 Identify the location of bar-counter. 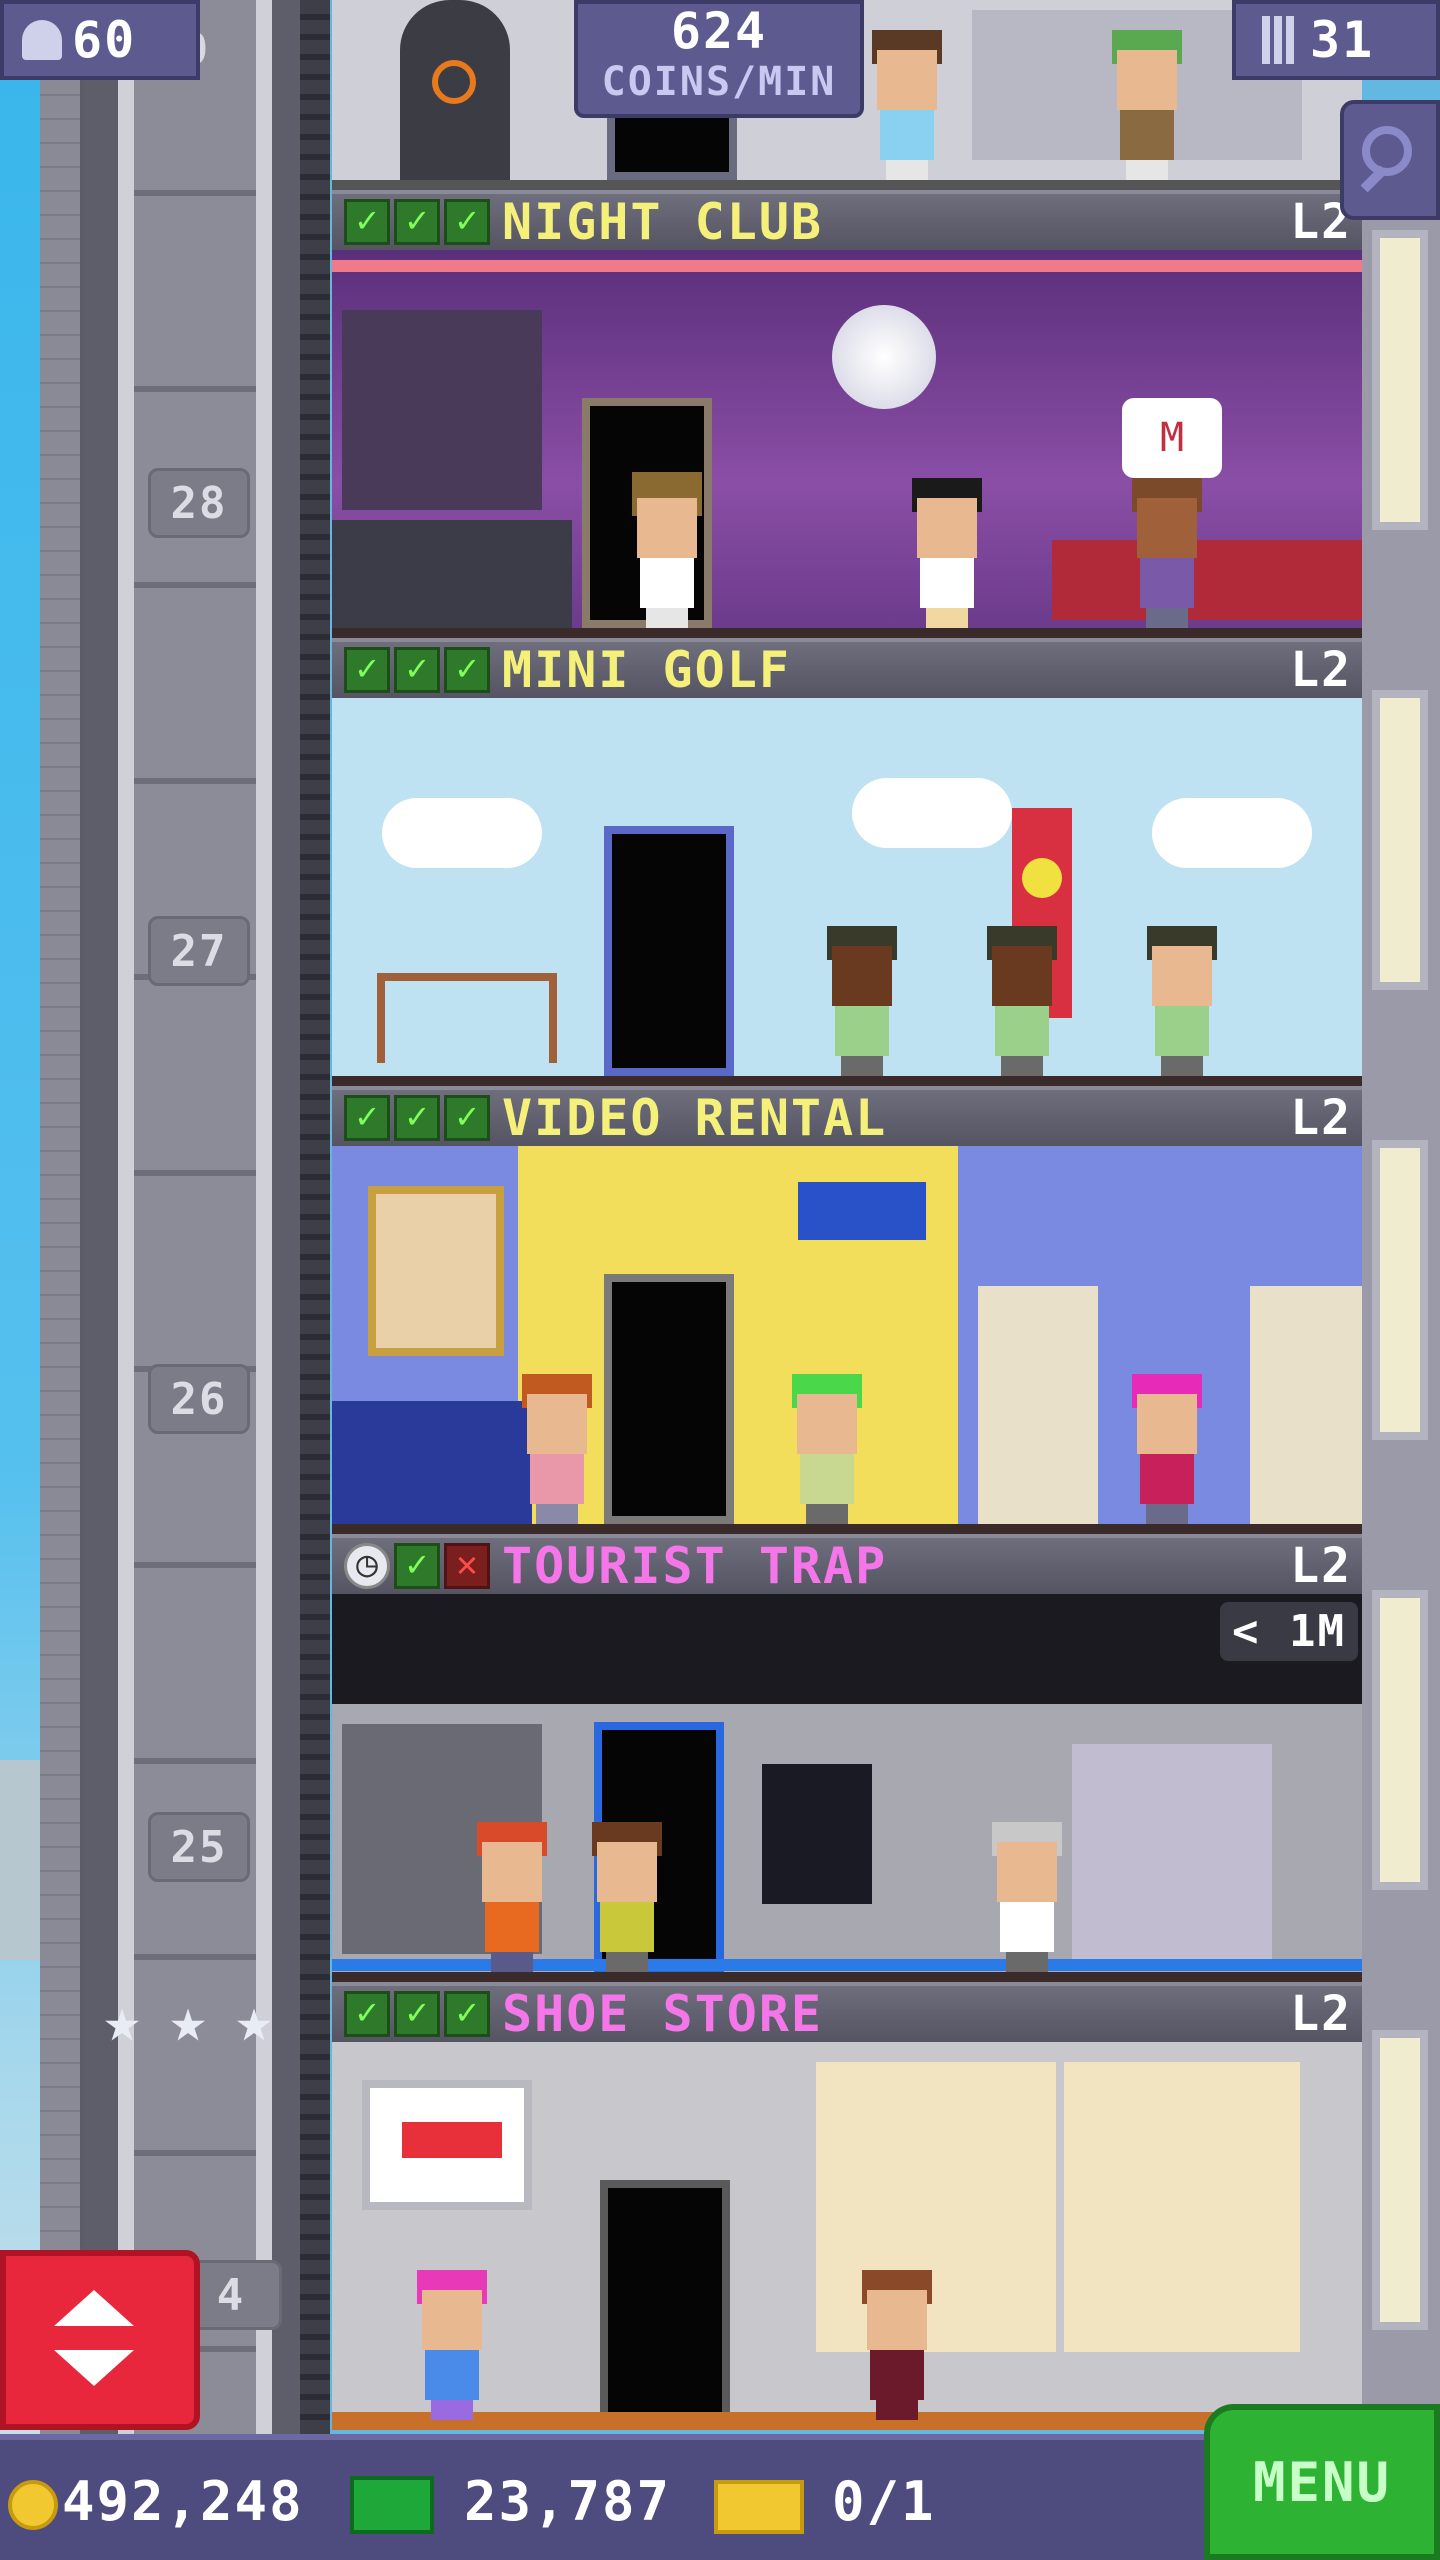
(452, 575).